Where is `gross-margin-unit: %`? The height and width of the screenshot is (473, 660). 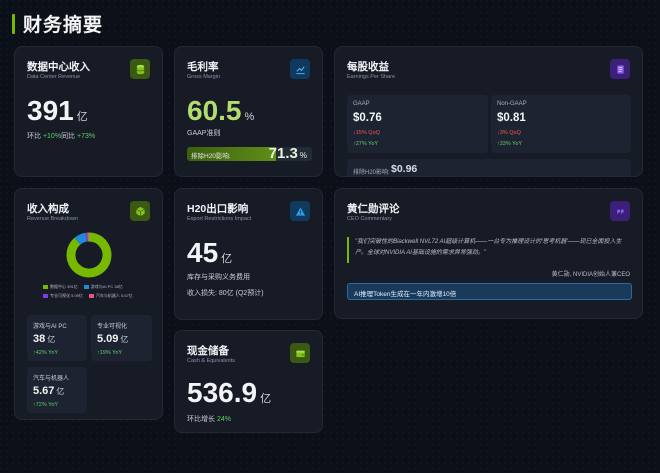 gross-margin-unit: % is located at coordinates (249, 117).